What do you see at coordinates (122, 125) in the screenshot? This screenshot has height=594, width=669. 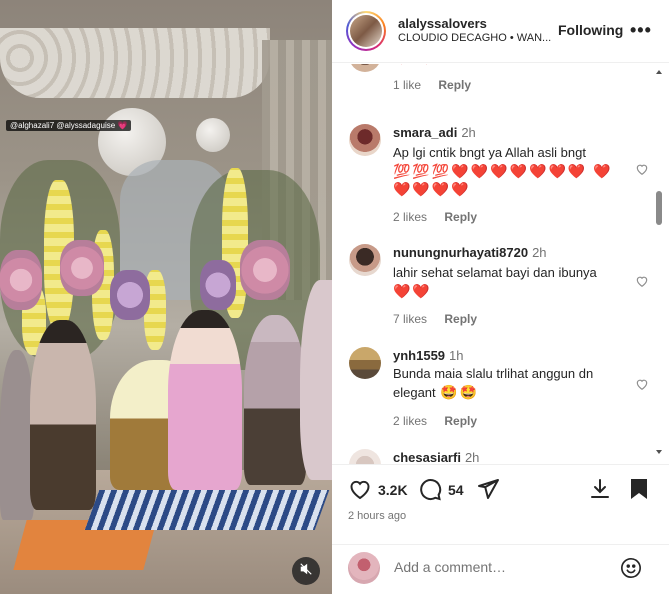 I see `pink-heart-emoji: 💗` at bounding box center [122, 125].